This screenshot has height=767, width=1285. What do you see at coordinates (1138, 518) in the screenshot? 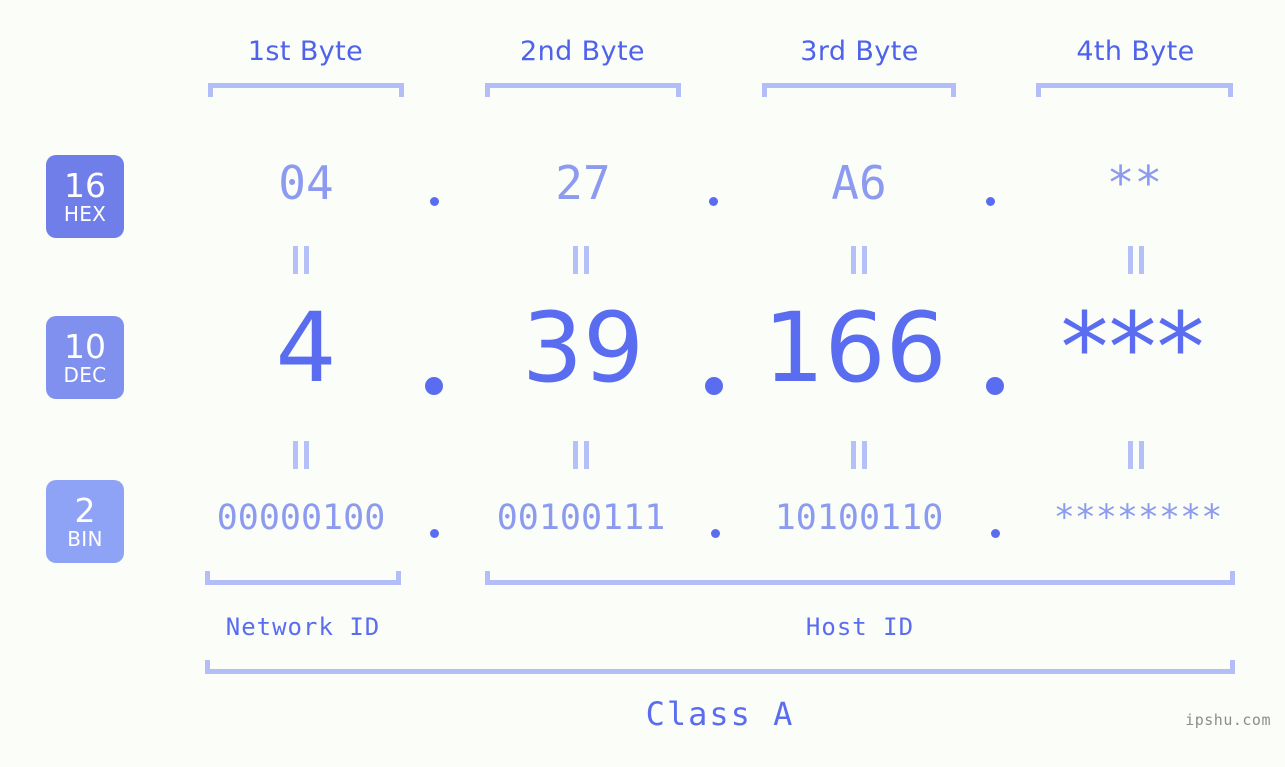
I see `bin-byte-4-value: ********` at bounding box center [1138, 518].